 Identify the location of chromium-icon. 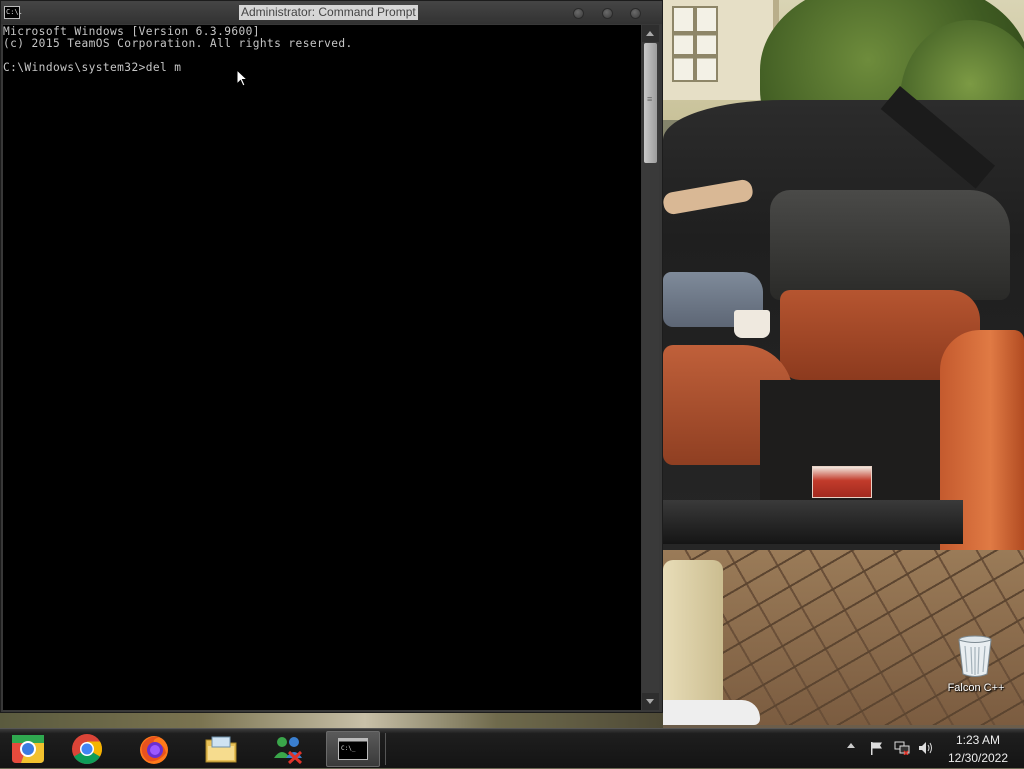
(28, 749).